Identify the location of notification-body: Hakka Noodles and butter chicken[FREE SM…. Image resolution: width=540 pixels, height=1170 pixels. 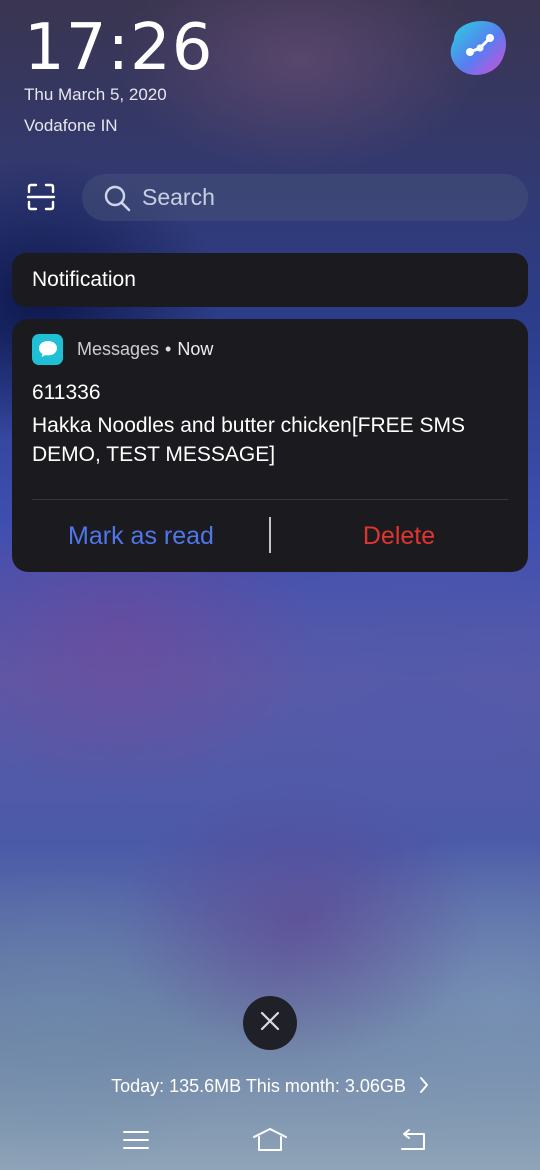
(249, 440).